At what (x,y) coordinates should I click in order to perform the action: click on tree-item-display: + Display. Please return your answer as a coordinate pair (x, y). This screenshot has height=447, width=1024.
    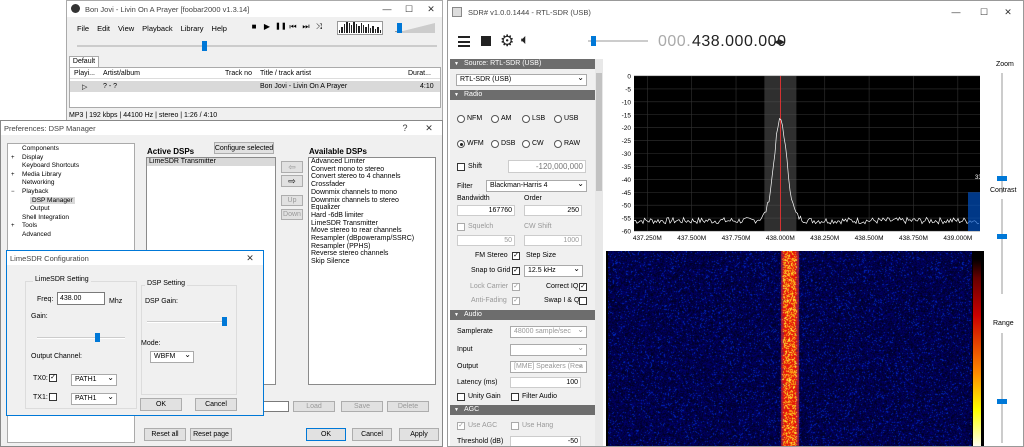
    Looking at the image, I should click on (71, 158).